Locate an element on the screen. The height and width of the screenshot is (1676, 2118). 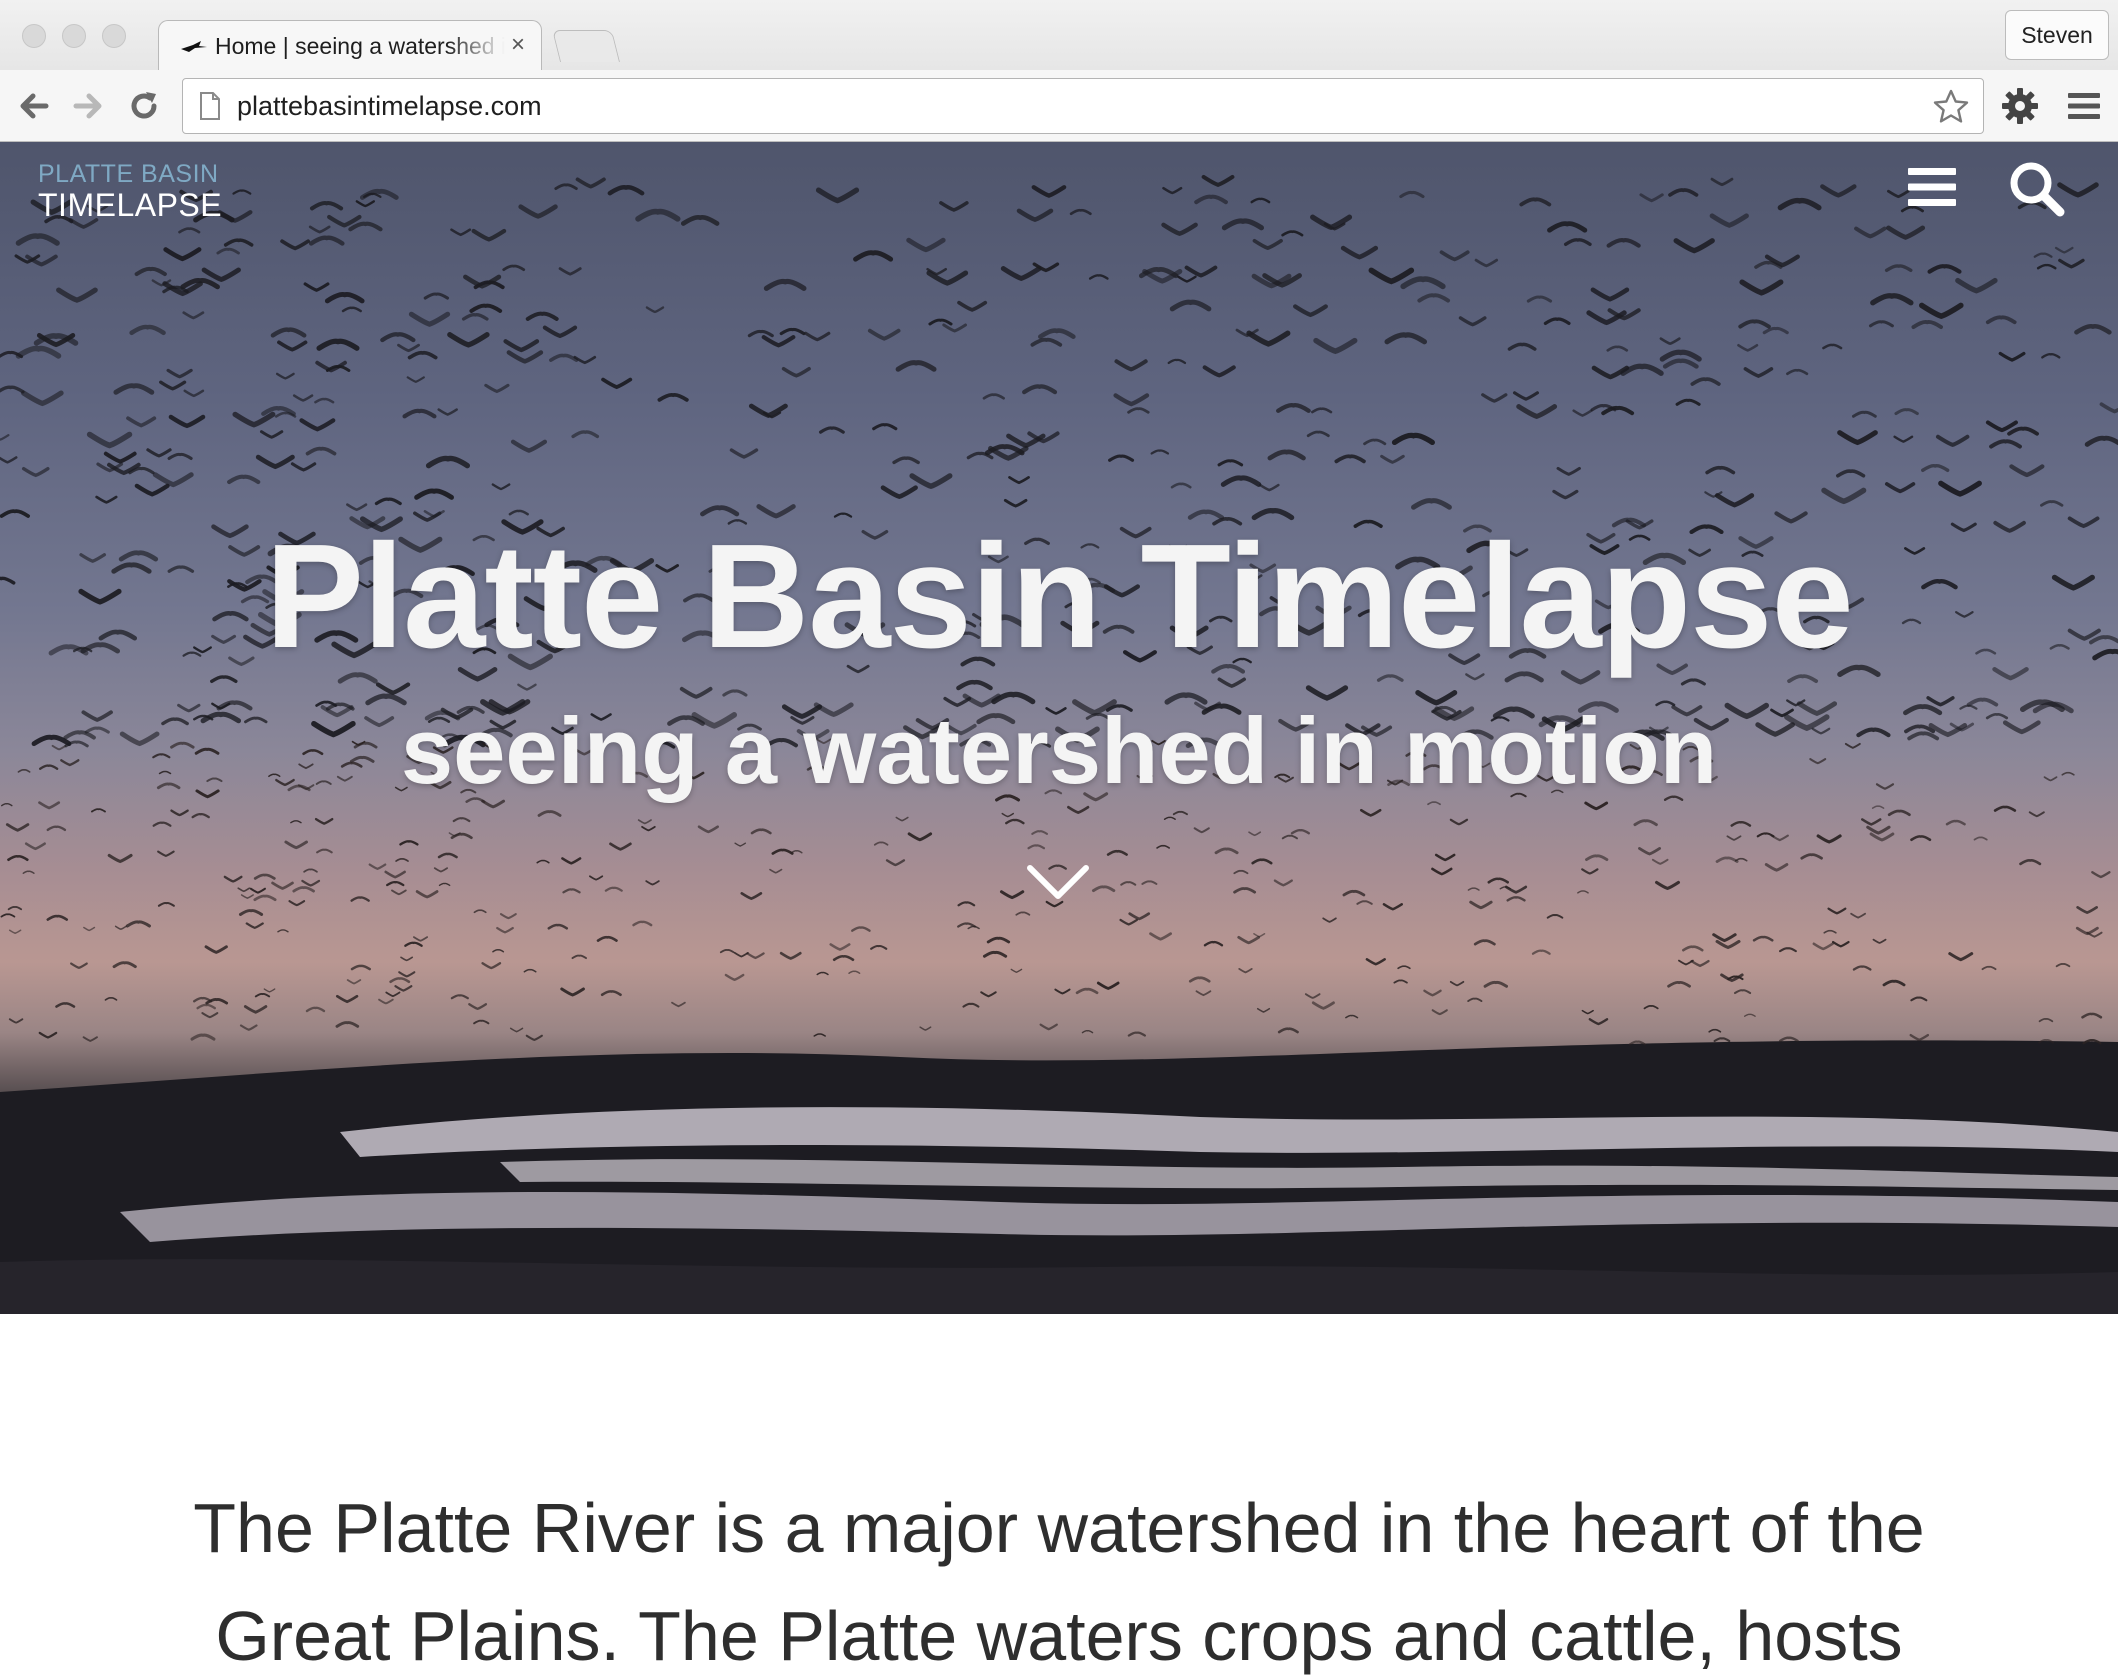
hamburger-icon is located at coordinates (2084, 106).